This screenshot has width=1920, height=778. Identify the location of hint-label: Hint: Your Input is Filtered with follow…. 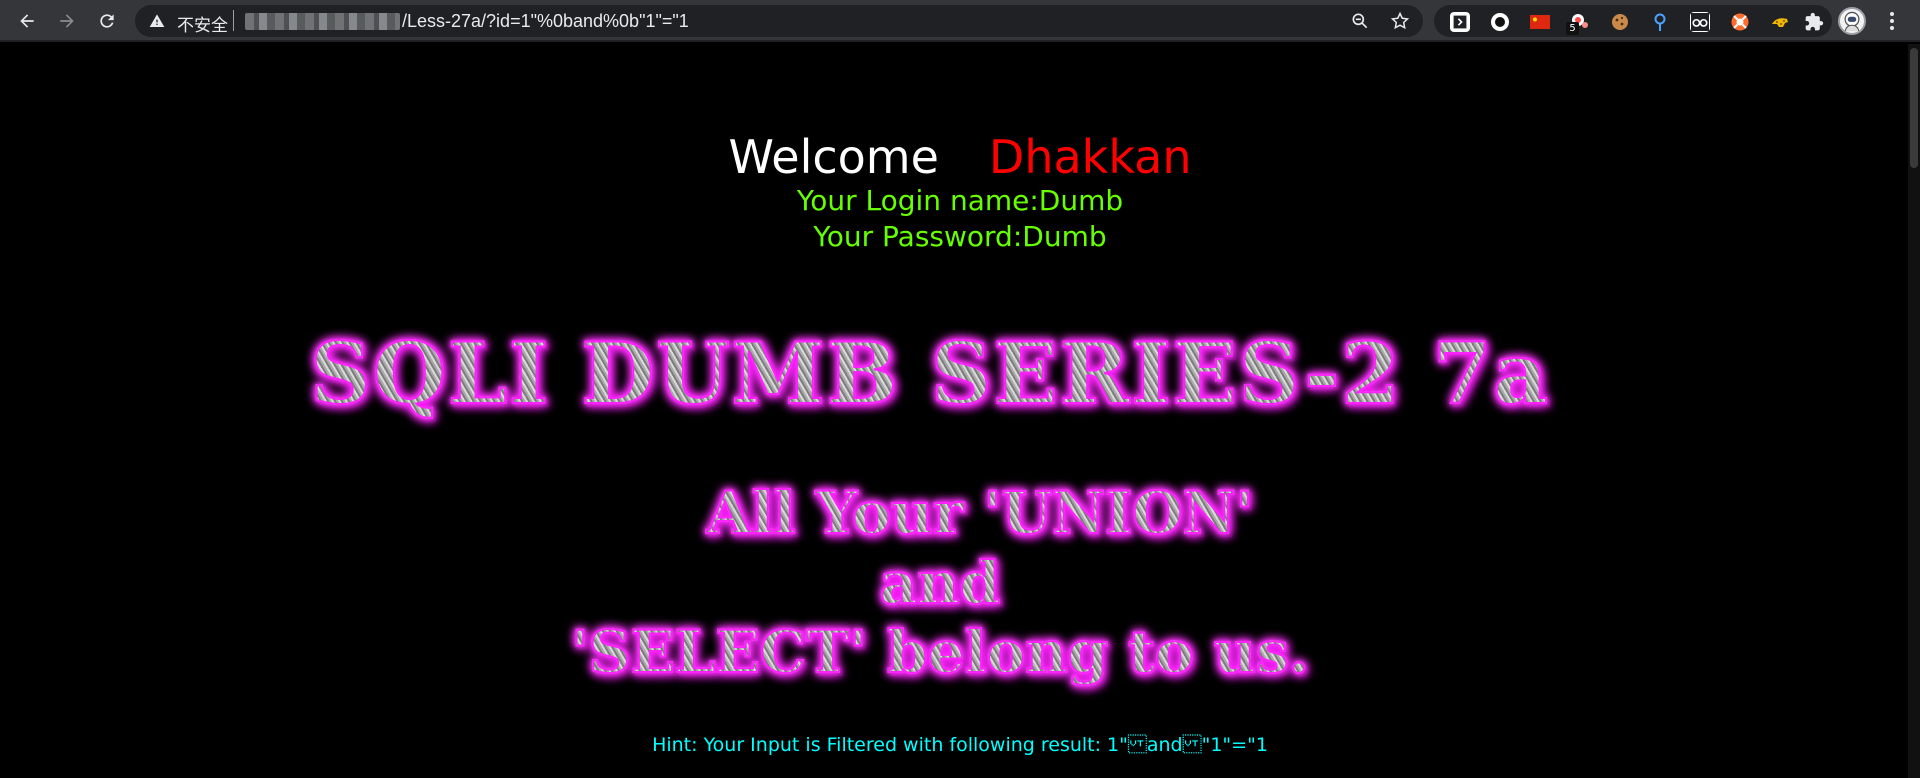
(877, 745).